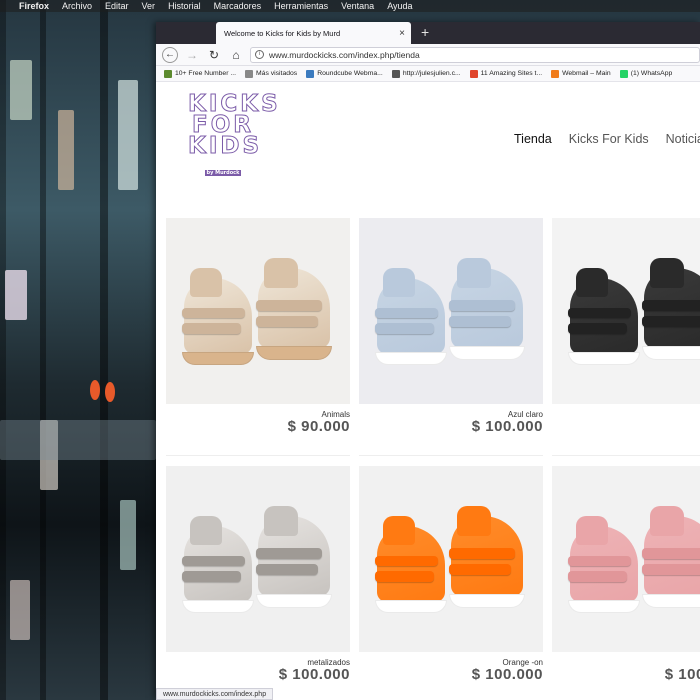  I want to click on product-price: $ 100.000, so click(507, 674).